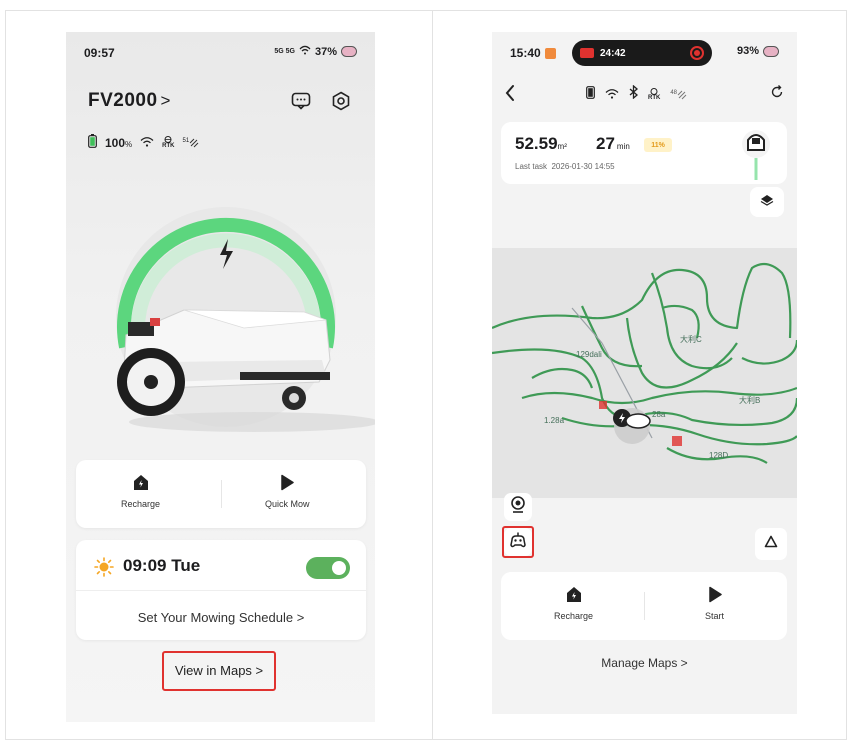  I want to click on area-unit: m², so click(562, 146).